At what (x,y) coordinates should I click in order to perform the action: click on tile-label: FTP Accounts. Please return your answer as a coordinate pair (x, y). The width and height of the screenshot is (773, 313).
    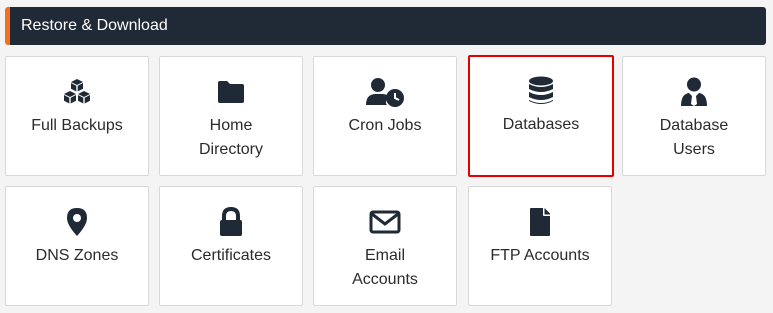
    Looking at the image, I should click on (540, 255).